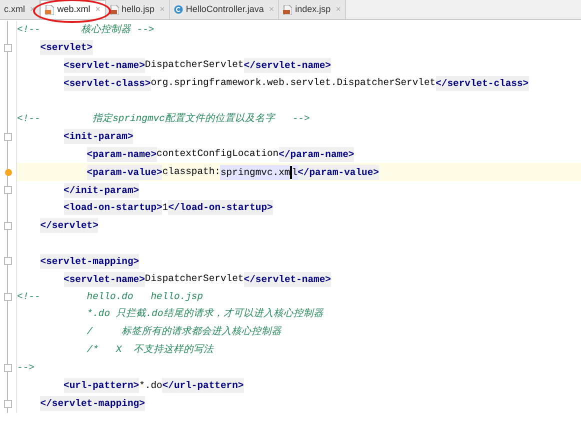  Describe the element at coordinates (66, 48) in the screenshot. I see `xml-tag: <servlet>` at that location.